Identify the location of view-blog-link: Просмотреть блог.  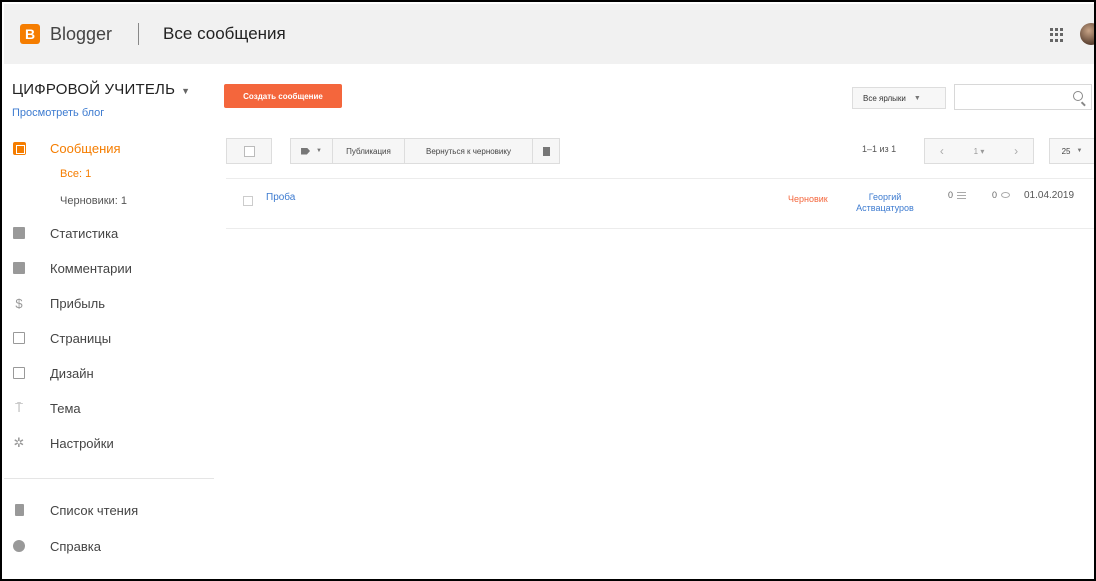
(58, 113).